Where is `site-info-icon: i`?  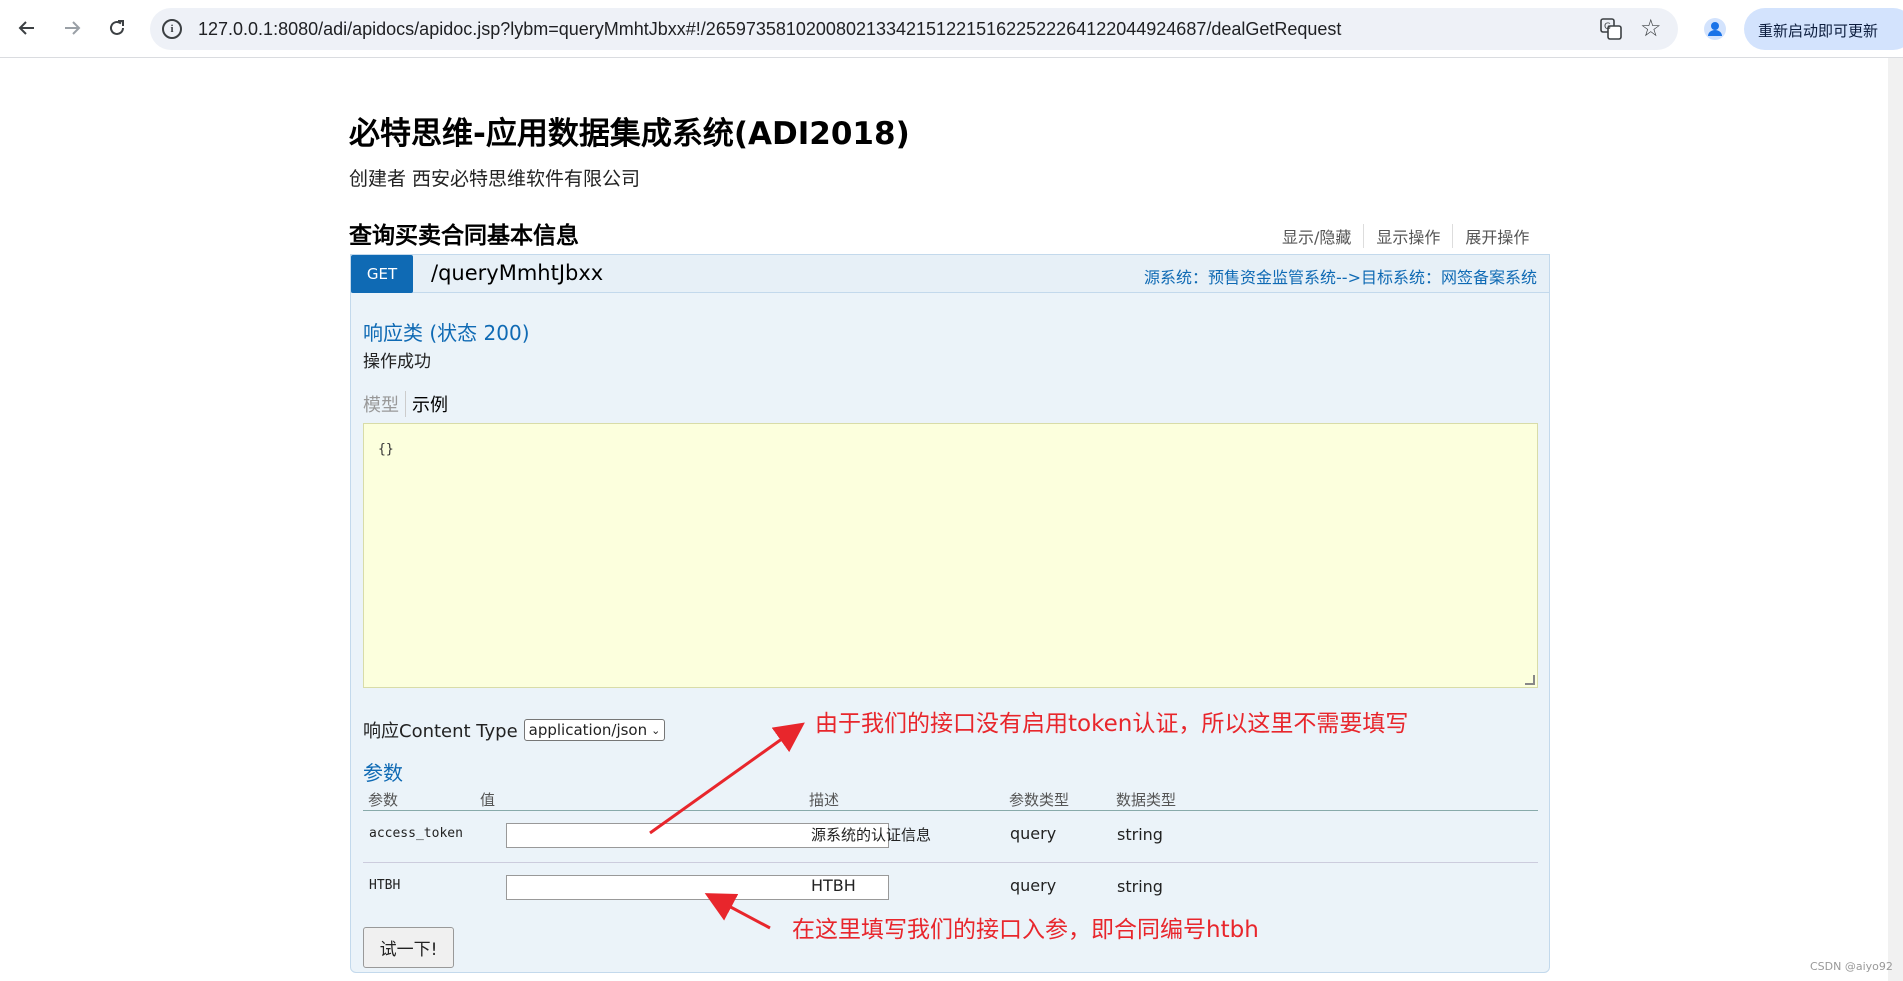 site-info-icon: i is located at coordinates (172, 29).